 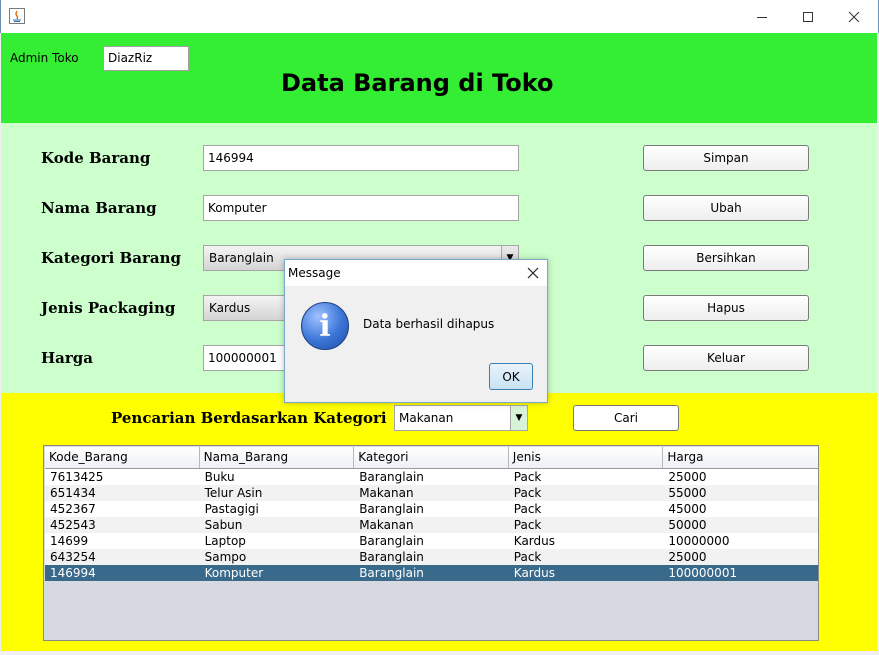 I want to click on ok-button: OK, so click(x=511, y=376).